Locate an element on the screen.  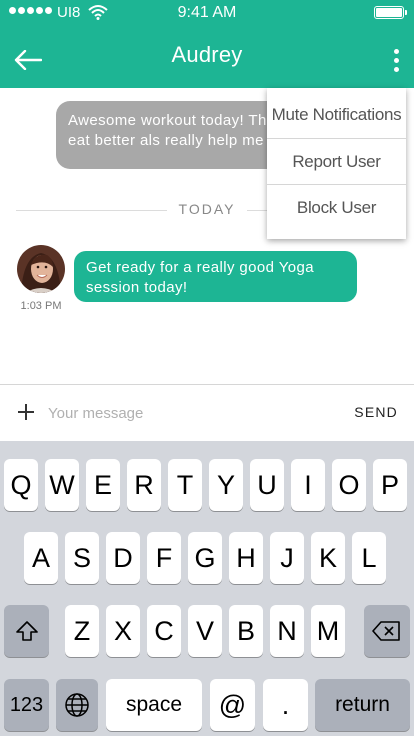
key-u: U is located at coordinates (267, 485).